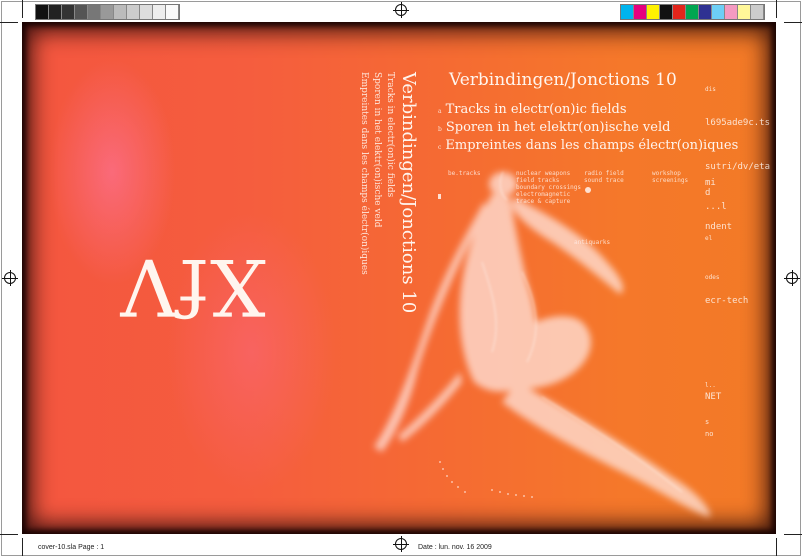 The image size is (804, 559). Describe the element at coordinates (455, 547) in the screenshot. I see `footer-date: Date : lun. nov. 16 2009` at that location.